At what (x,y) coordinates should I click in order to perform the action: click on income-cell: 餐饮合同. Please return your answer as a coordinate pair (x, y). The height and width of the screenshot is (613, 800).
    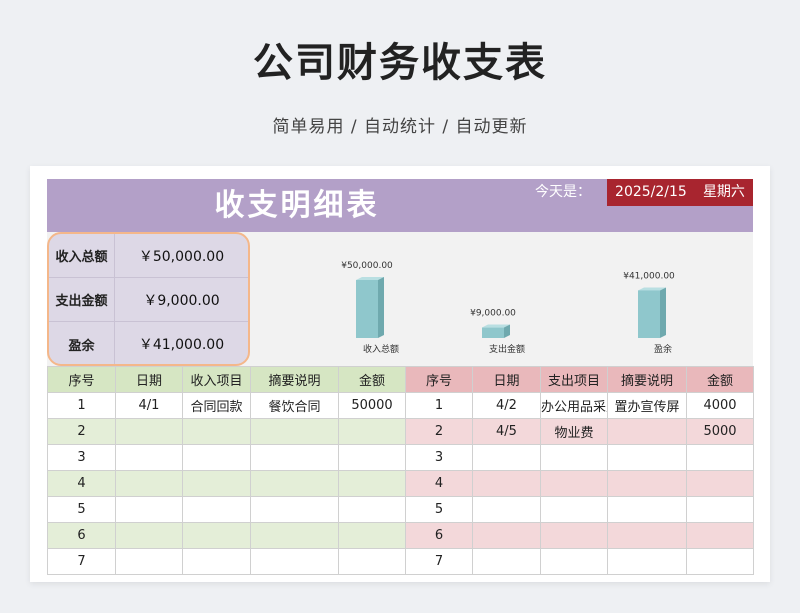
    Looking at the image, I should click on (294, 405).